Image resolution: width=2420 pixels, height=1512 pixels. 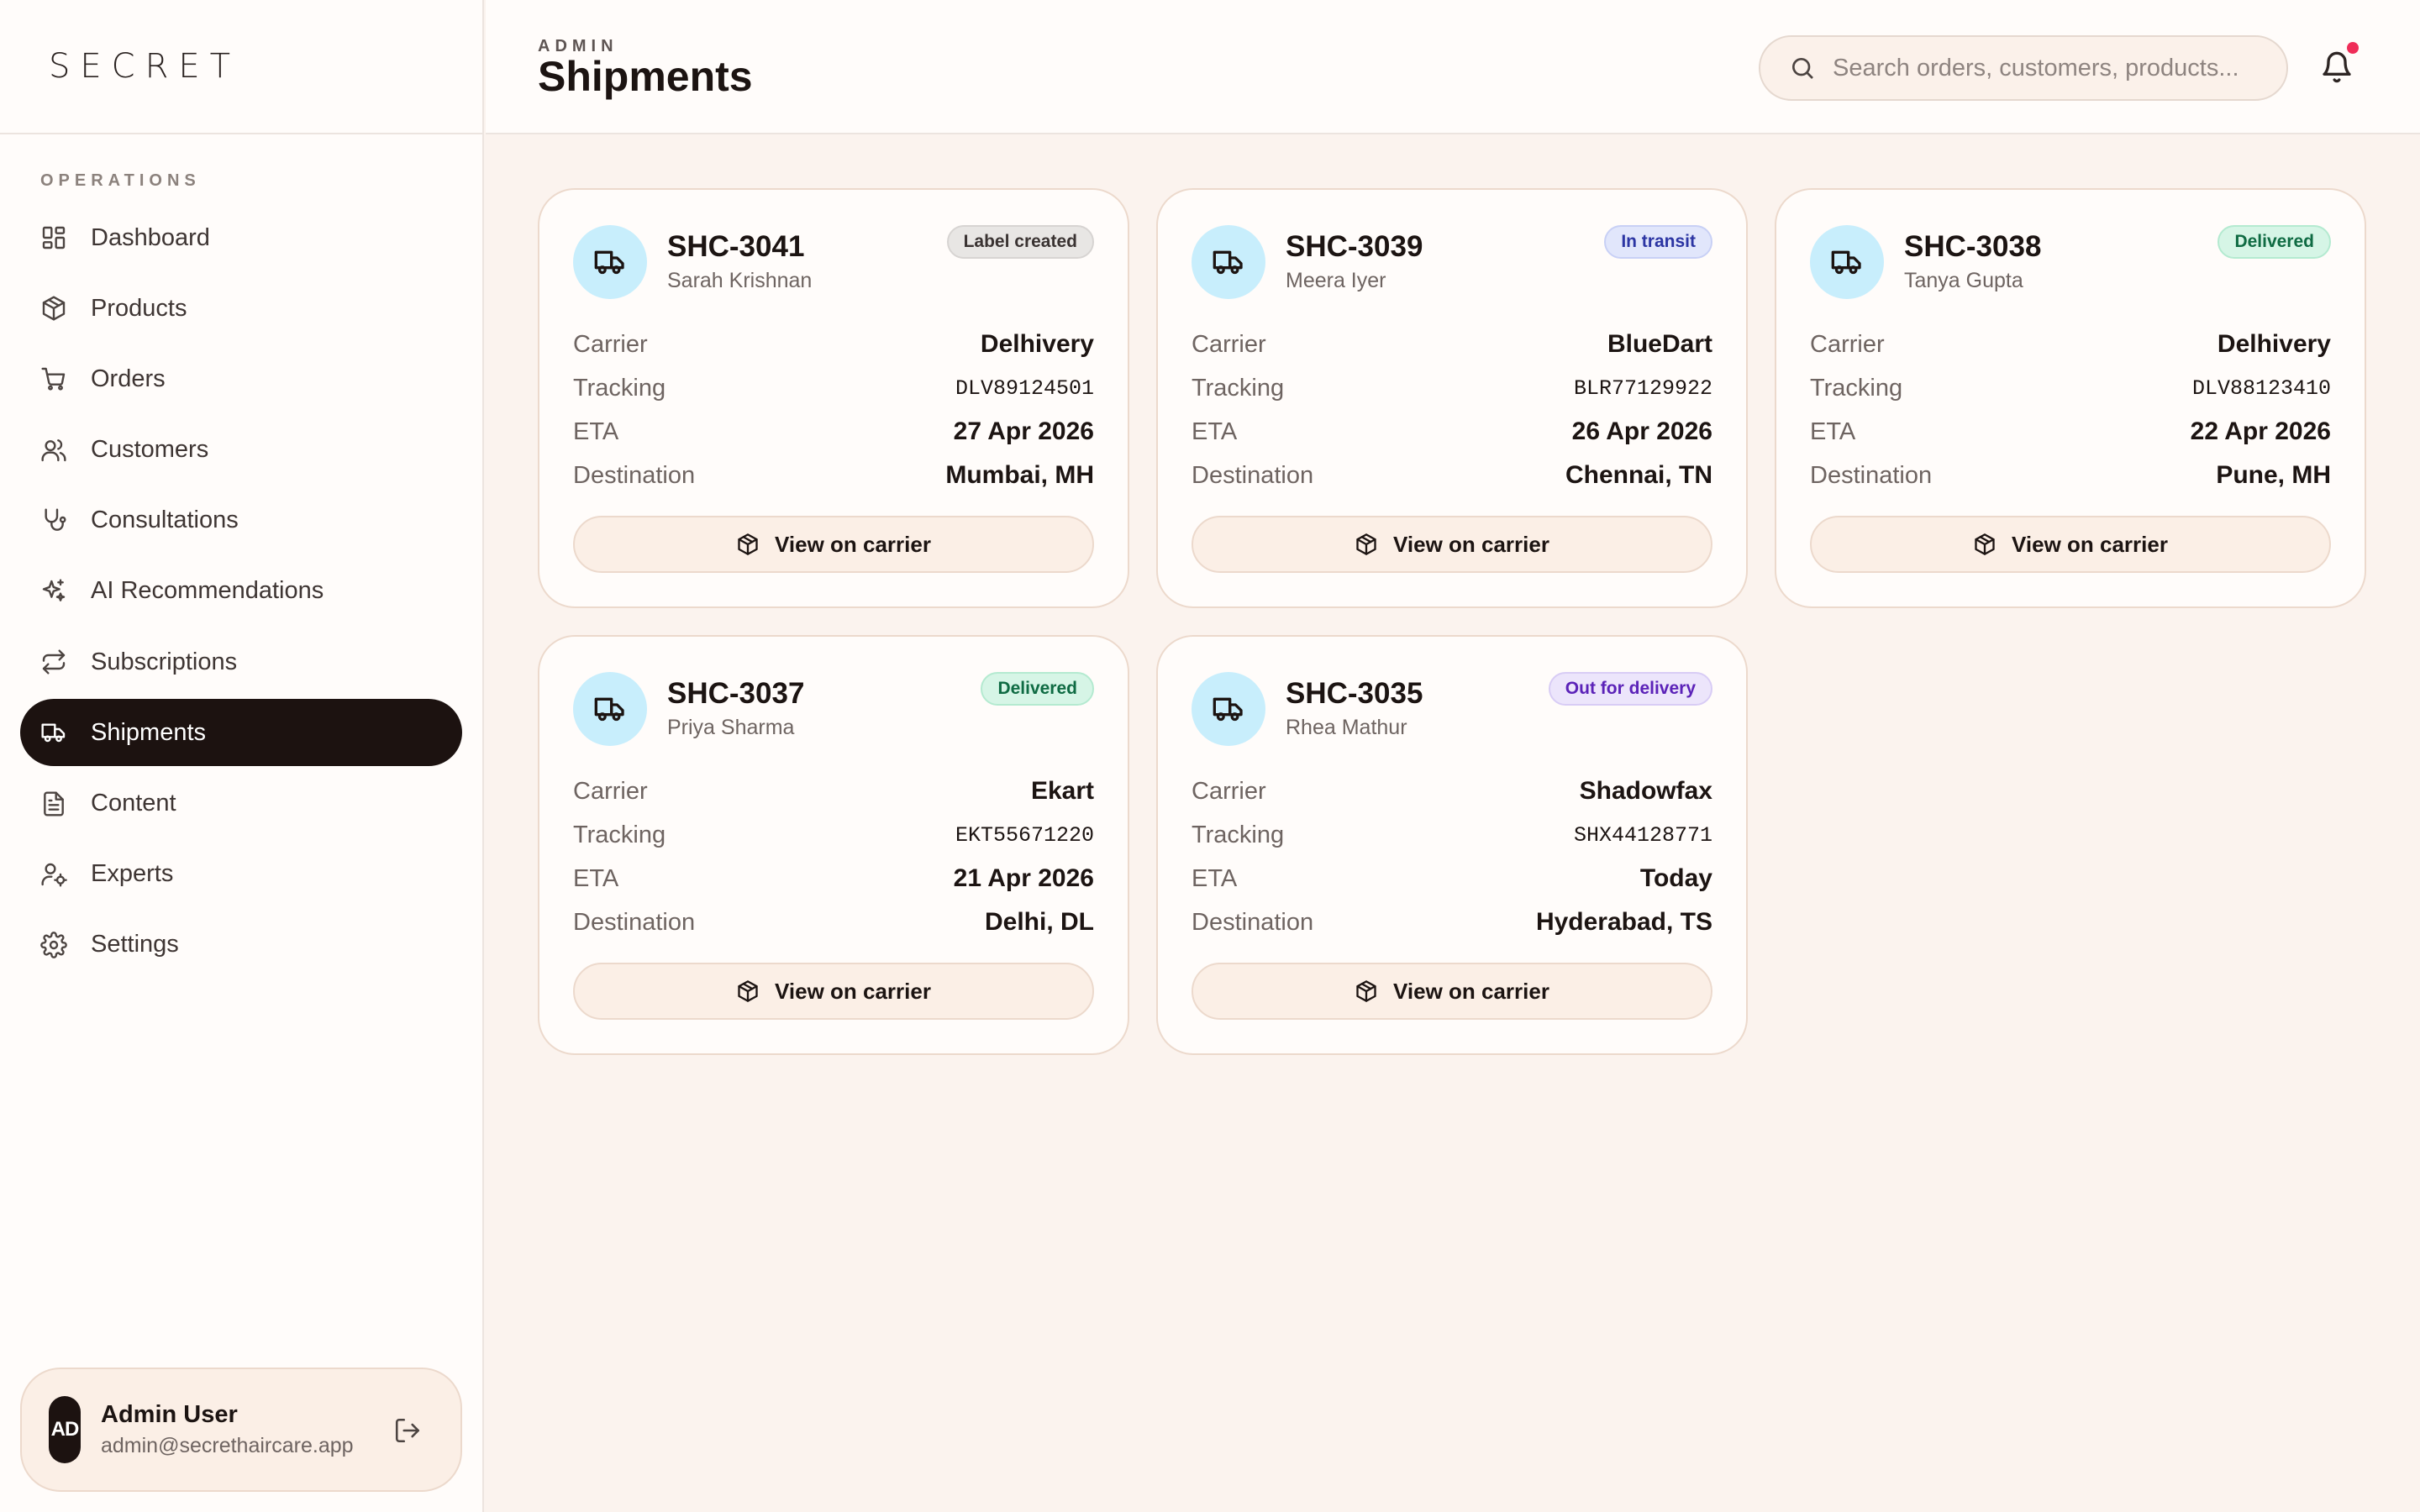 I want to click on shipment-id: SHC-3041, so click(x=736, y=246).